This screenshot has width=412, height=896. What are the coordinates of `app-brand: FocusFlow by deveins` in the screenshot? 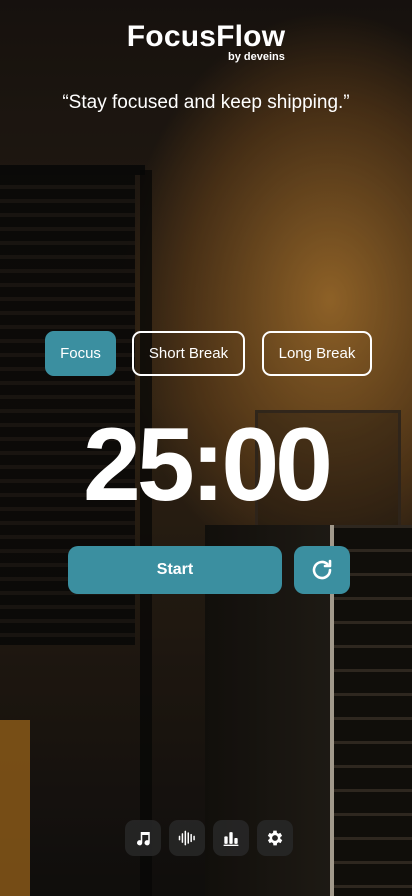 It's located at (206, 41).